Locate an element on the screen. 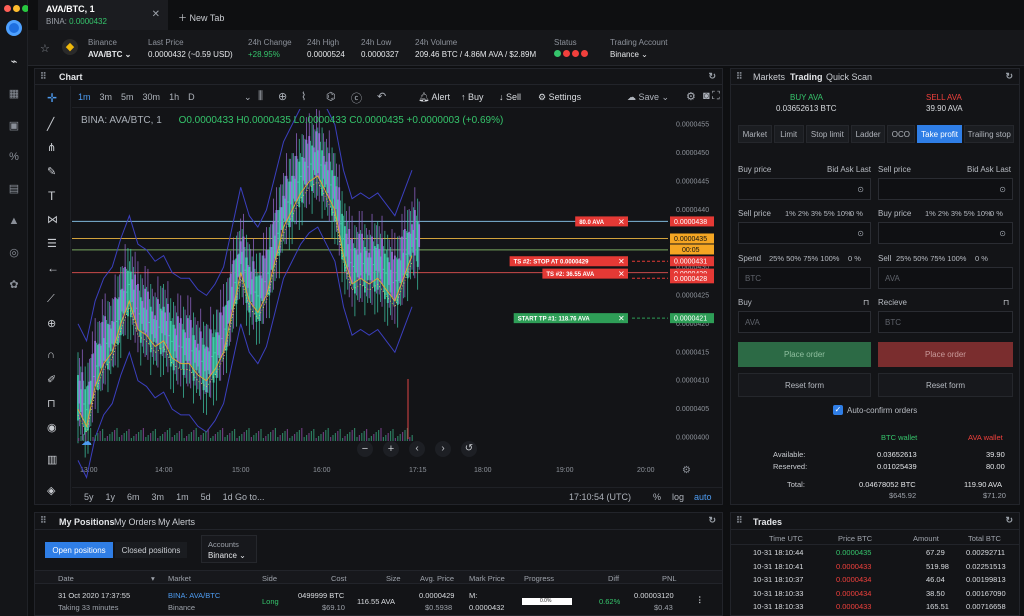 The image size is (1024, 616). sell-button: ↓ Sell is located at coordinates (510, 97).